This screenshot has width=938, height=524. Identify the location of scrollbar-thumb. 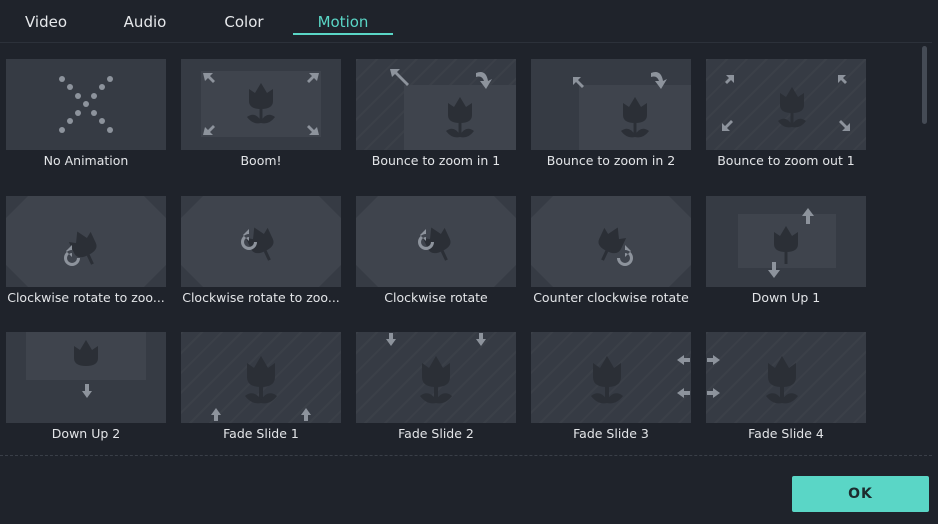
(924, 85).